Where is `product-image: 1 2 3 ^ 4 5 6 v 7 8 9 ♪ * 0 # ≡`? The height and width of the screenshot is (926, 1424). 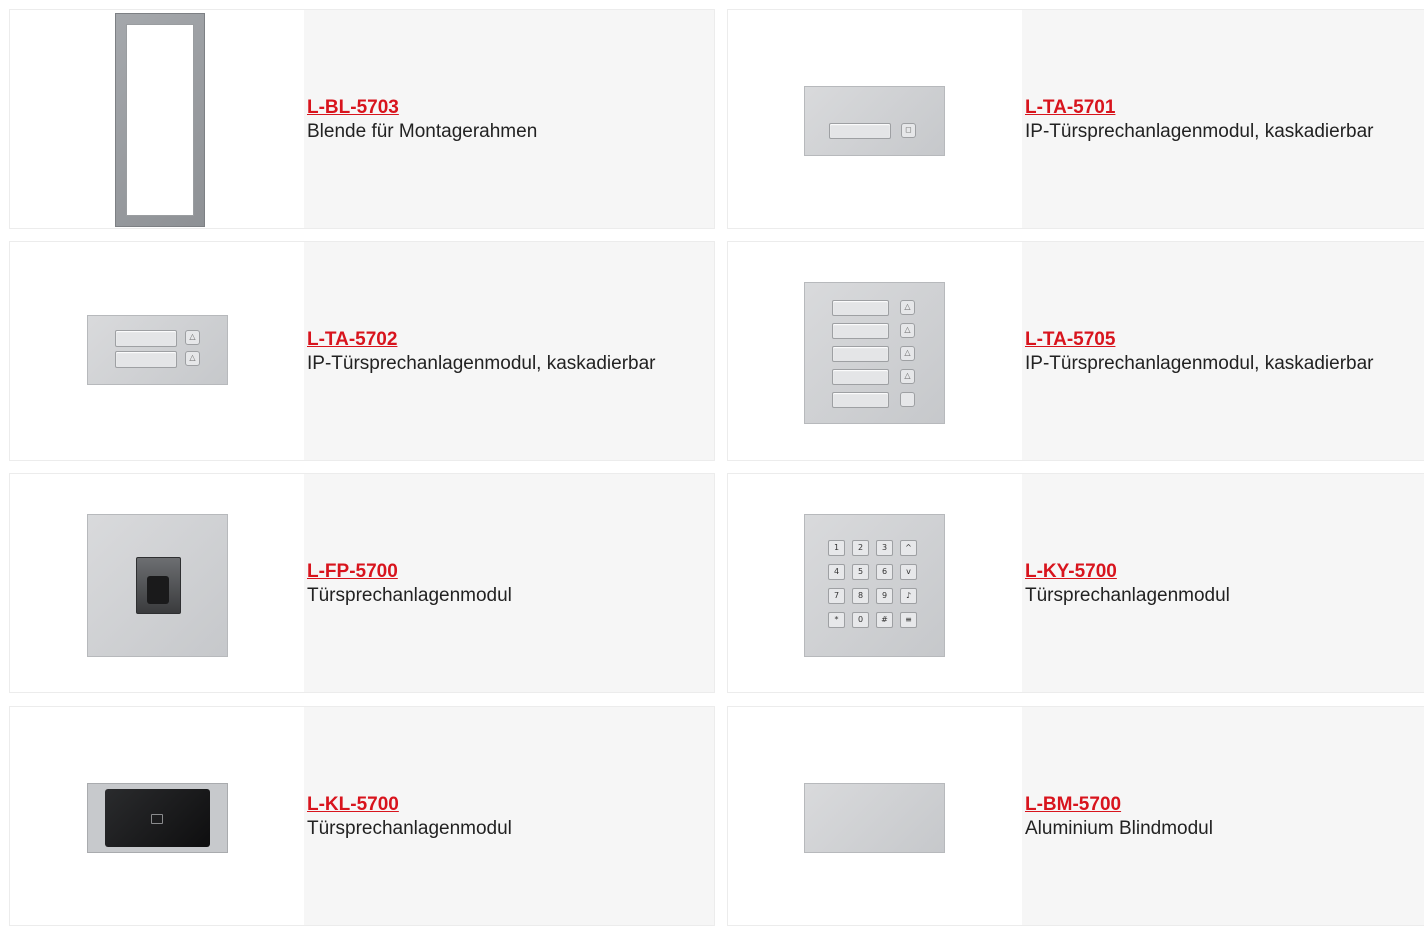 product-image: 1 2 3 ^ 4 5 6 v 7 8 9 ♪ * 0 # ≡ is located at coordinates (875, 583).